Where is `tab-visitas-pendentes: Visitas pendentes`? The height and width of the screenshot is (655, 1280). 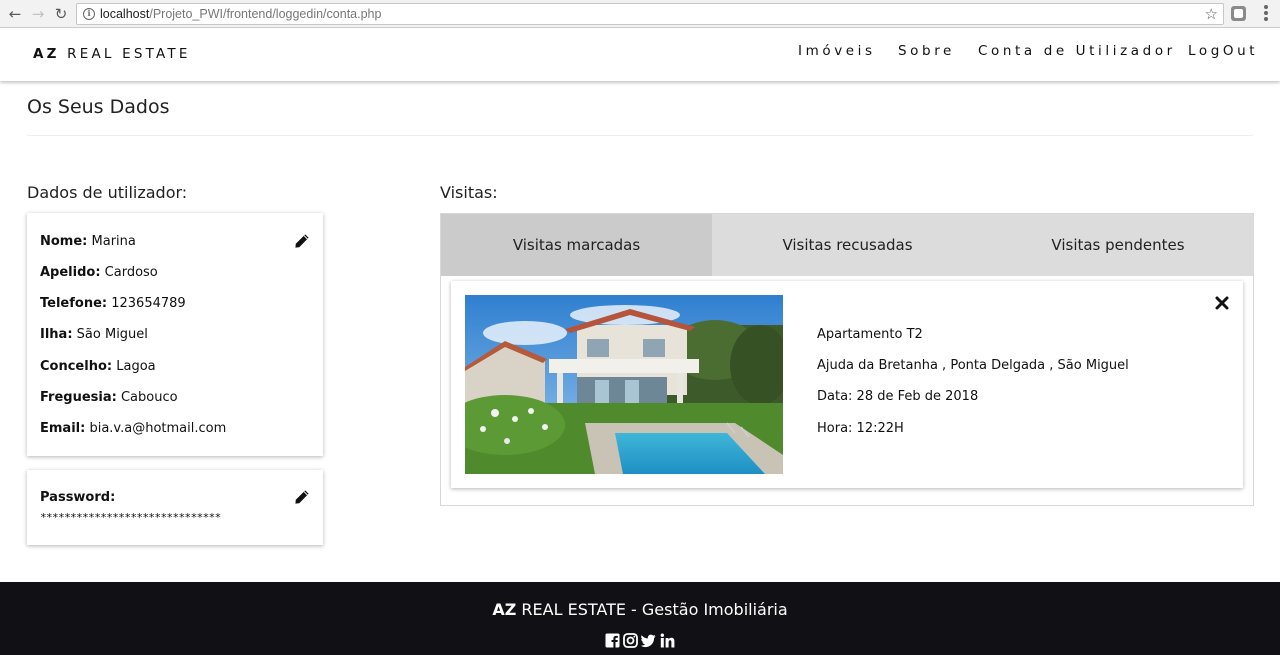
tab-visitas-pendentes: Visitas pendentes is located at coordinates (1118, 245).